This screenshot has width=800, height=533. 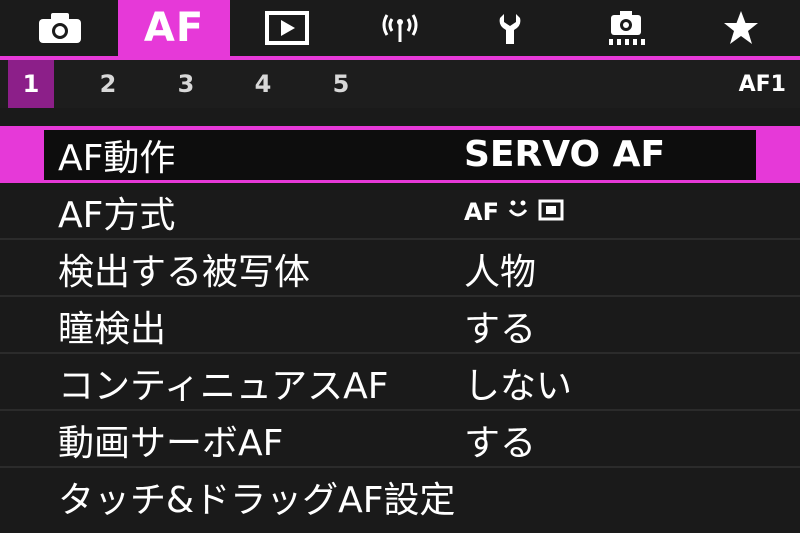 I want to click on tab-af-label: AF, so click(x=174, y=28).